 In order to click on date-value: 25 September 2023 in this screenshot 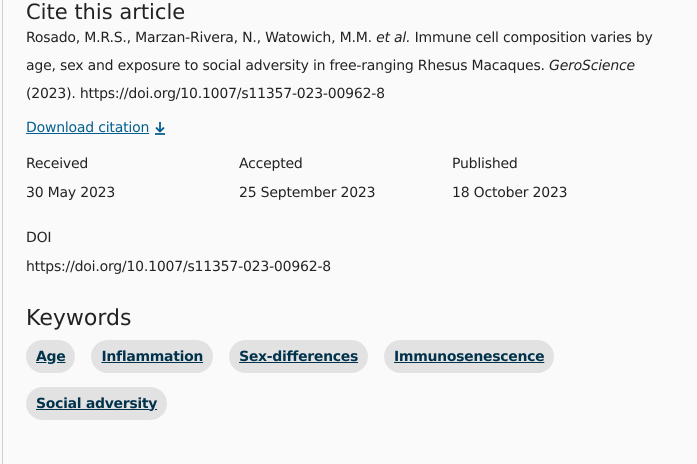, I will do `click(307, 193)`.